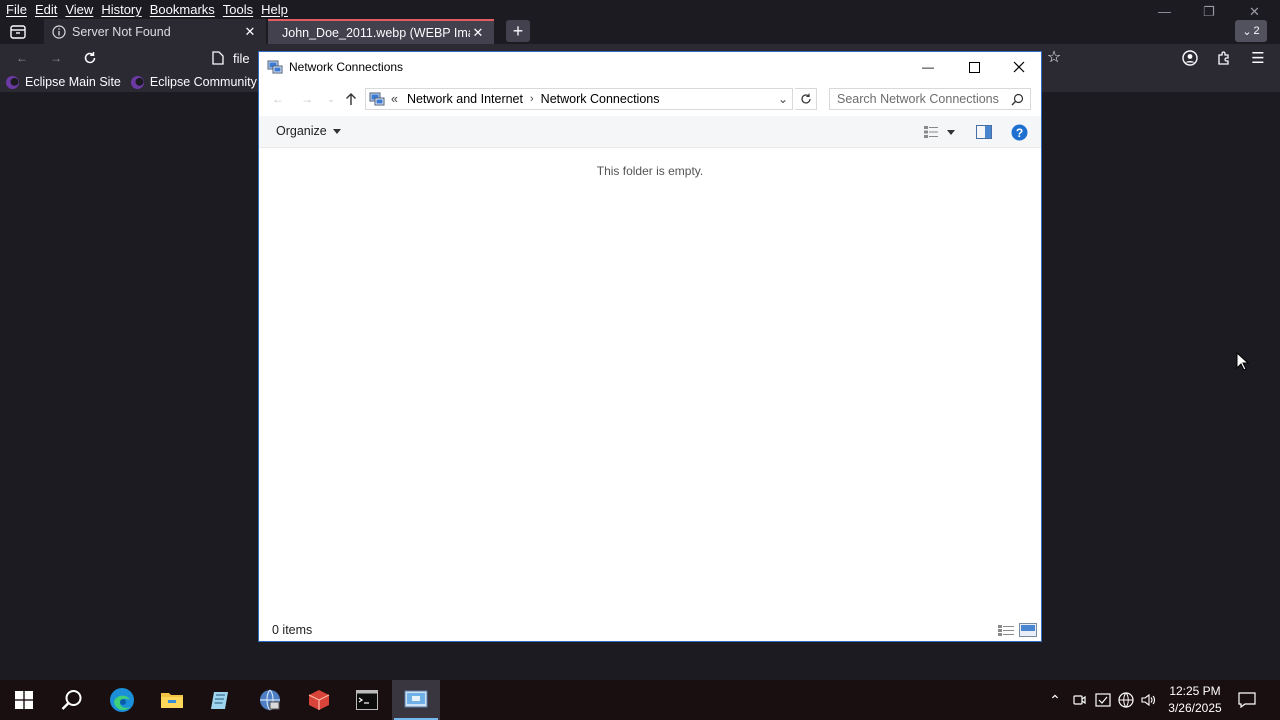 This screenshot has width=1280, height=720. I want to click on reload-button, so click(90, 58).